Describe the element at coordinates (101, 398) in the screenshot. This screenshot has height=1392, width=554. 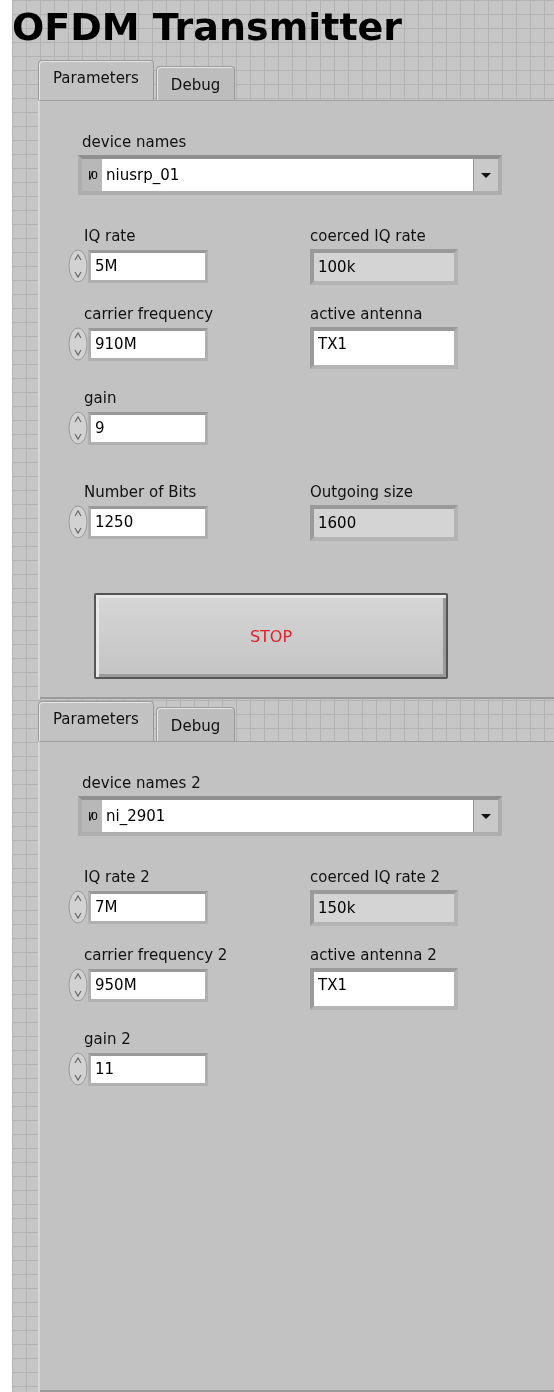
I see `field-label: gain` at that location.